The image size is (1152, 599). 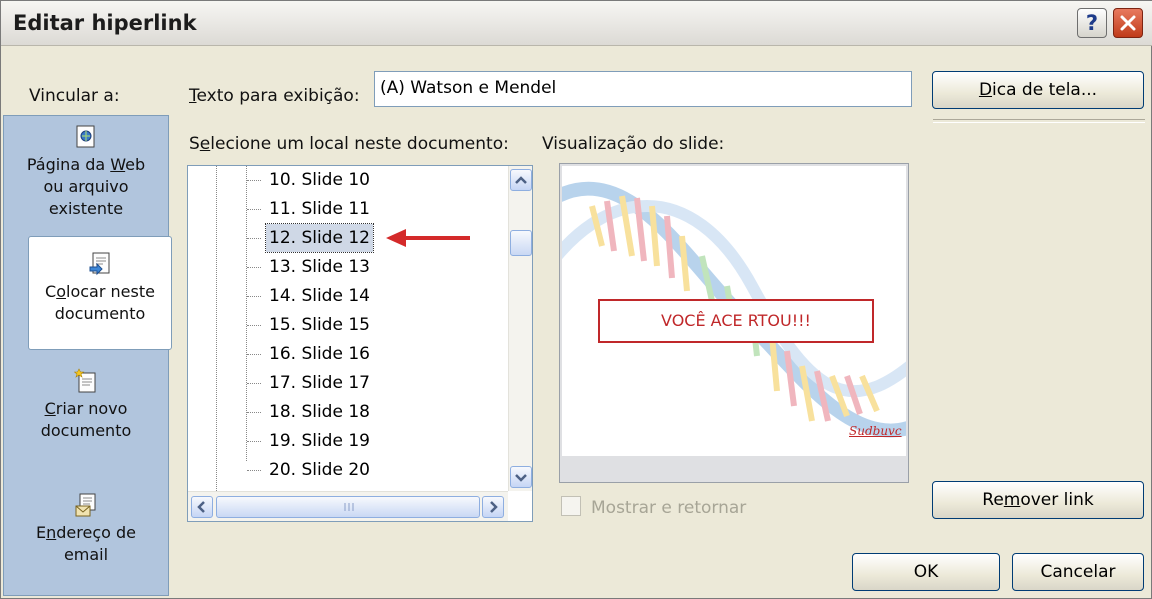 I want to click on web-page-icon, so click(x=85, y=136).